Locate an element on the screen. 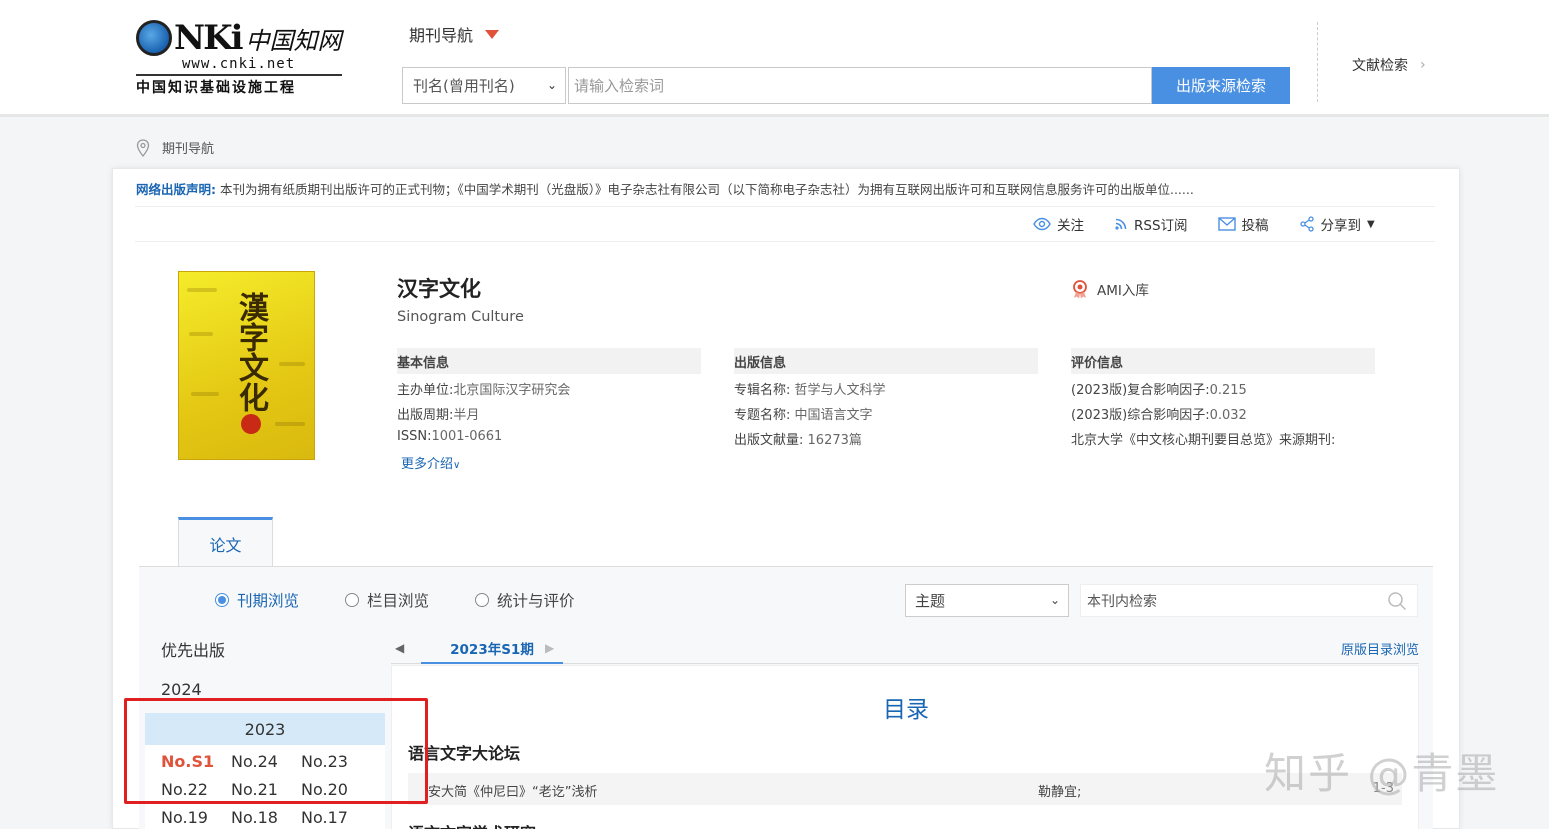  topic-select: 主题 ⌄ is located at coordinates (987, 600).